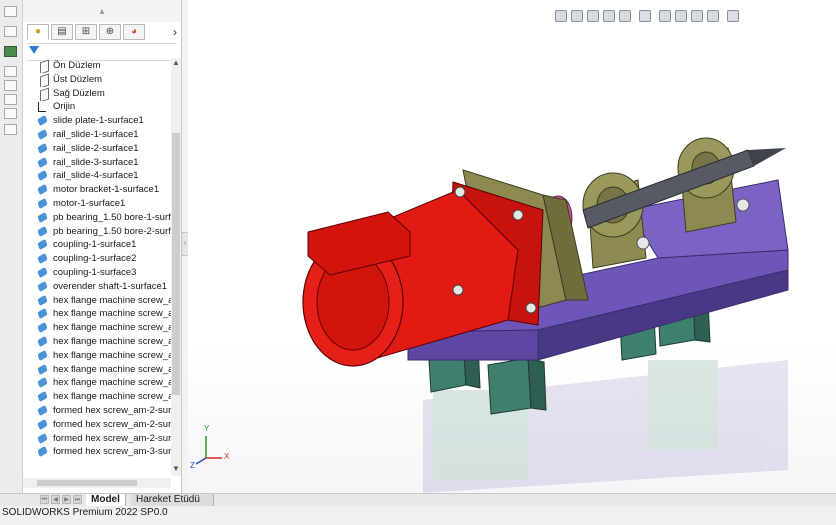 This screenshot has width=836, height=525. I want to click on scroll-up-icon: ▲, so click(176, 62).